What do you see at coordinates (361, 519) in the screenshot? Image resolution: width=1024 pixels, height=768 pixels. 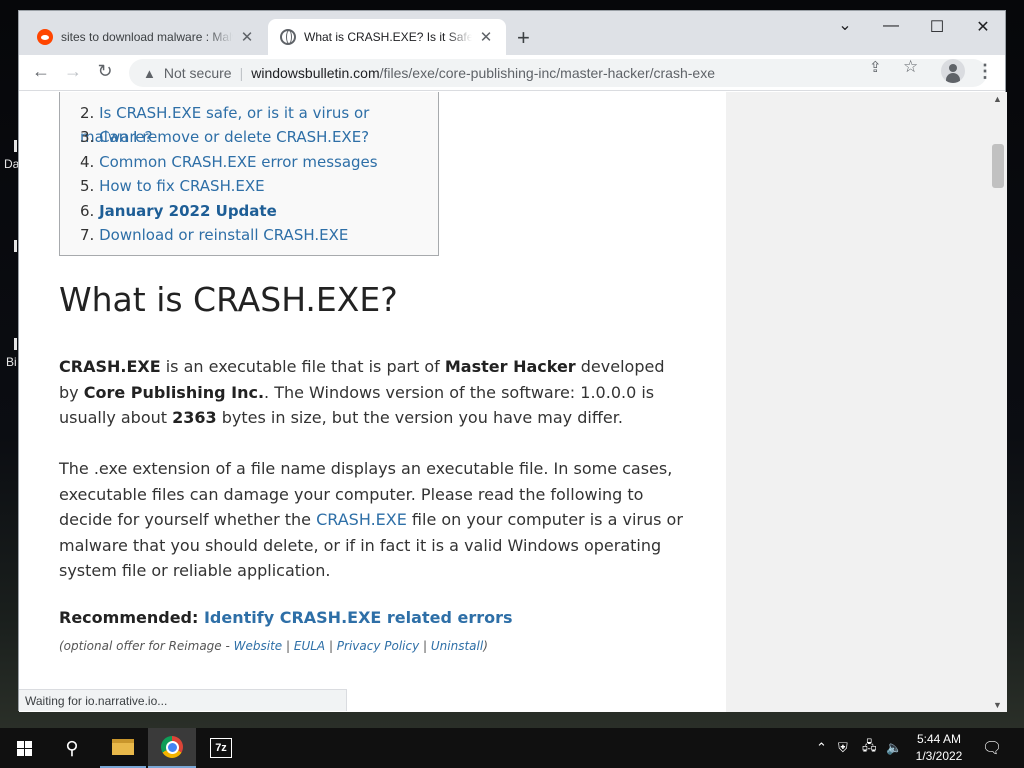 I see `crash-exe-link: CRASH.EXE` at bounding box center [361, 519].